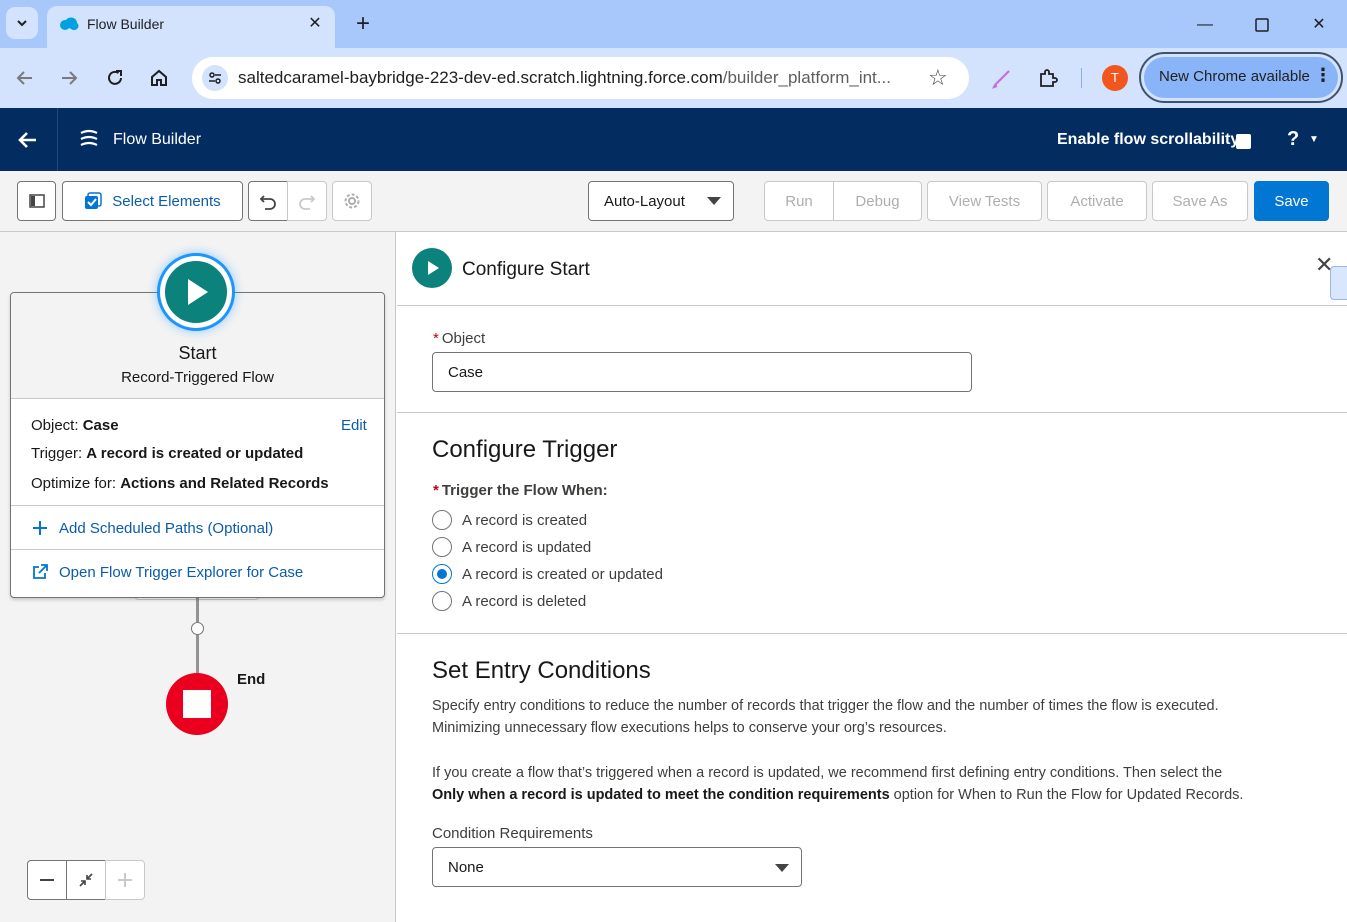  Describe the element at coordinates (115, 78) in the screenshot. I see `reload-icon` at that location.